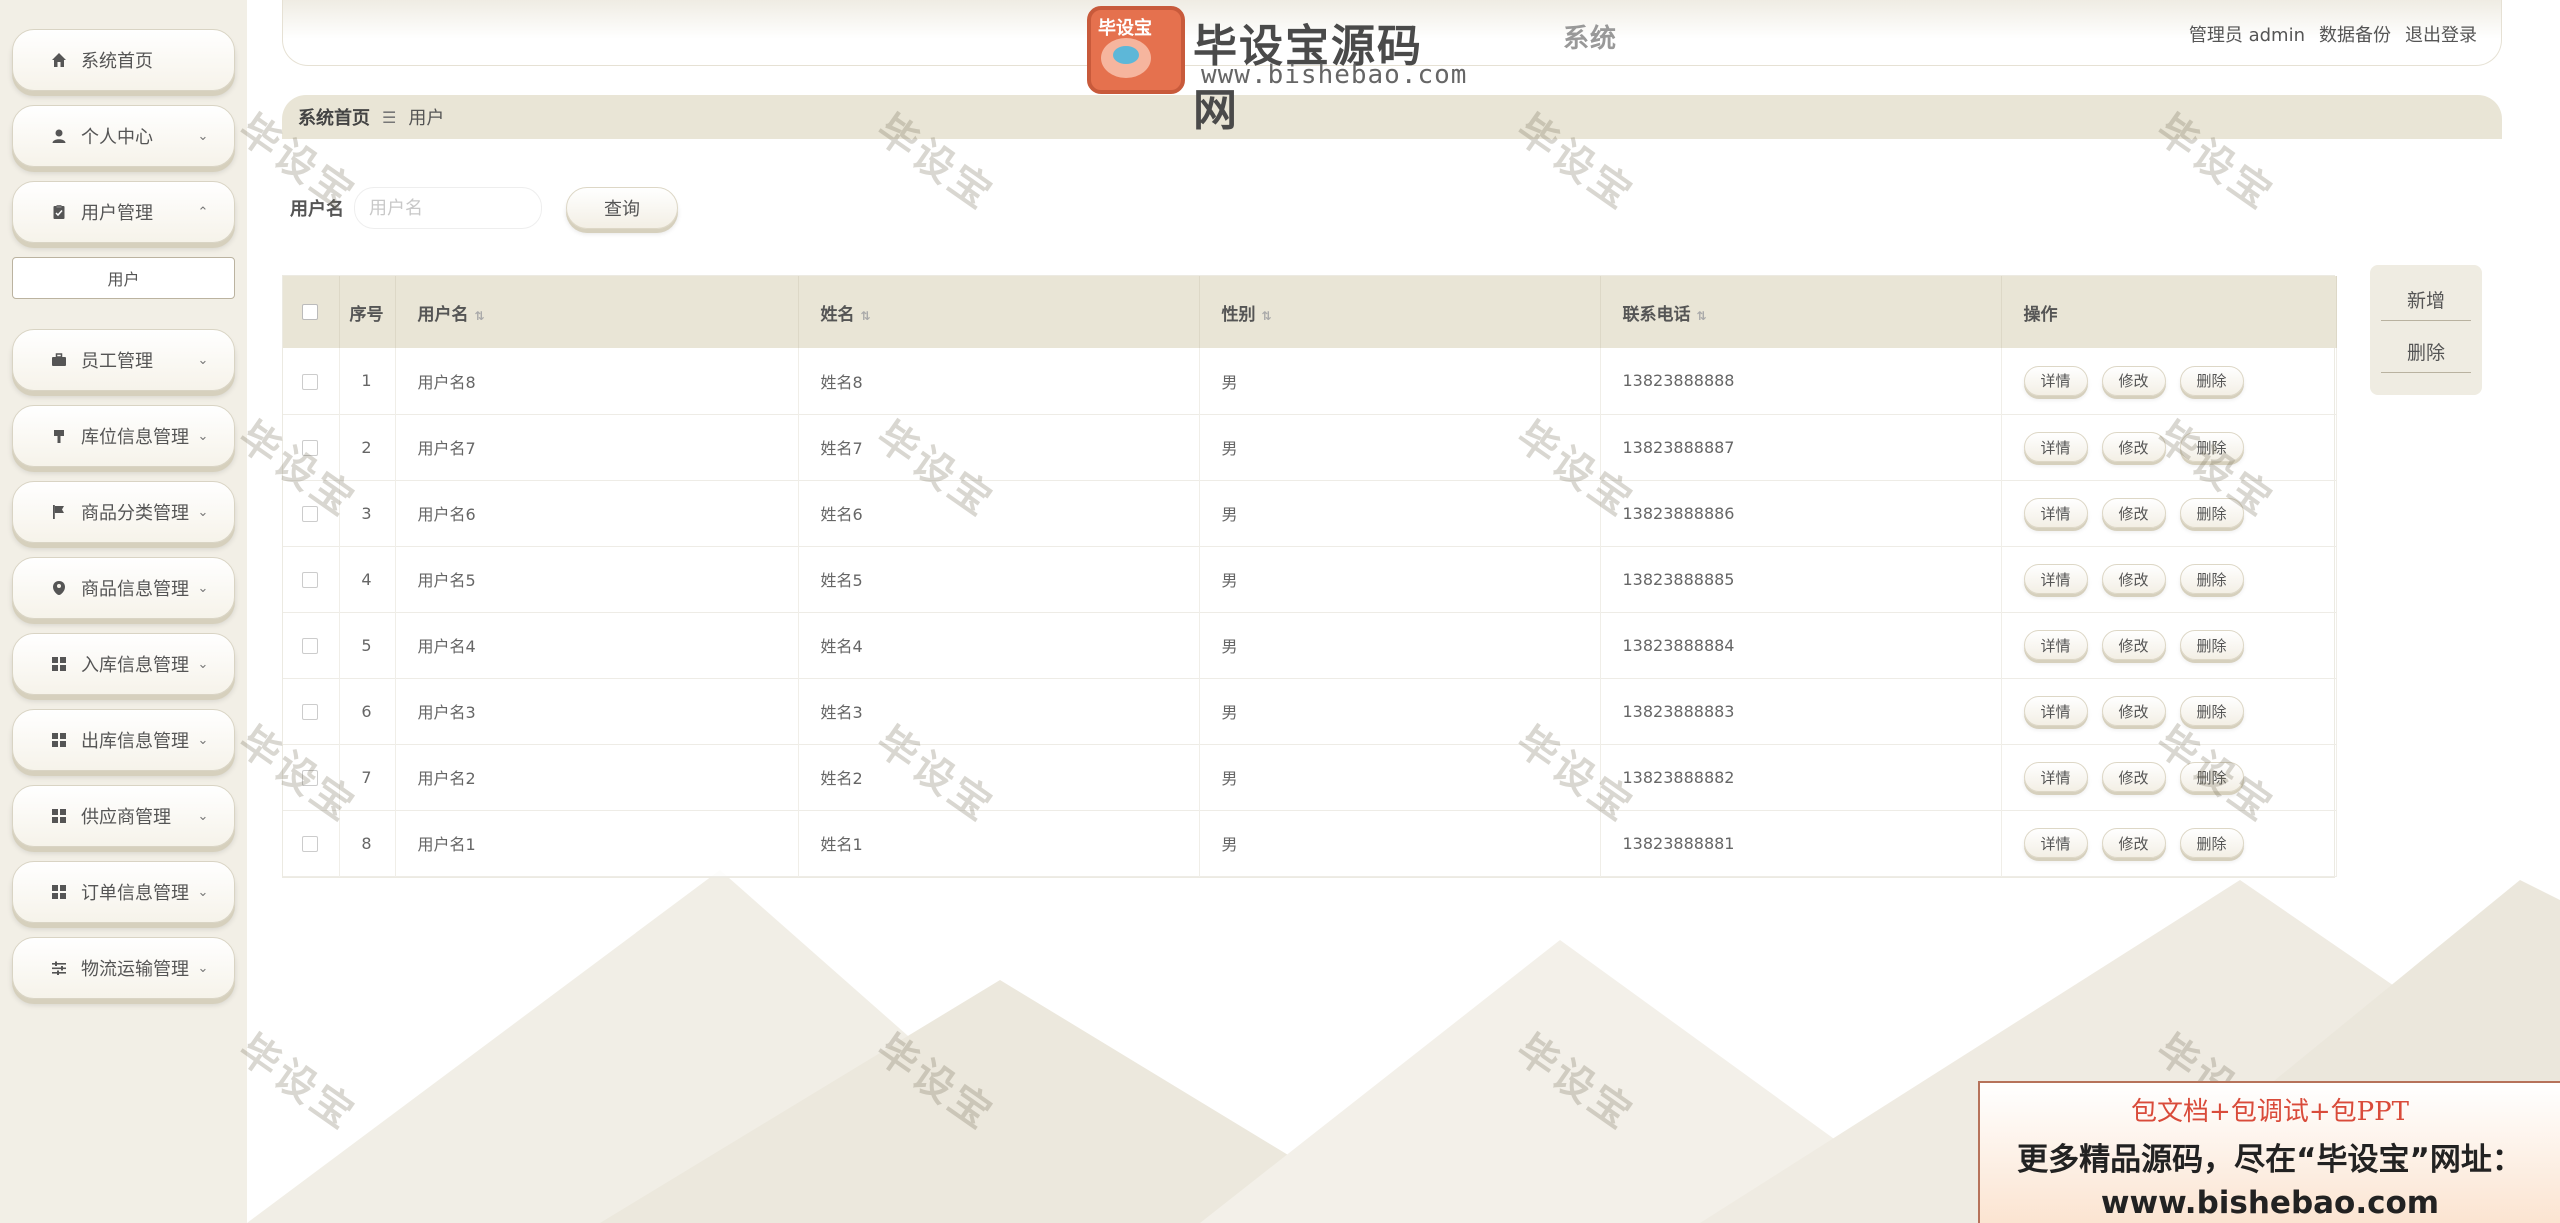  I want to click on sidebar-item-outbound-management: 出库信息管理 ⌄, so click(123, 740).